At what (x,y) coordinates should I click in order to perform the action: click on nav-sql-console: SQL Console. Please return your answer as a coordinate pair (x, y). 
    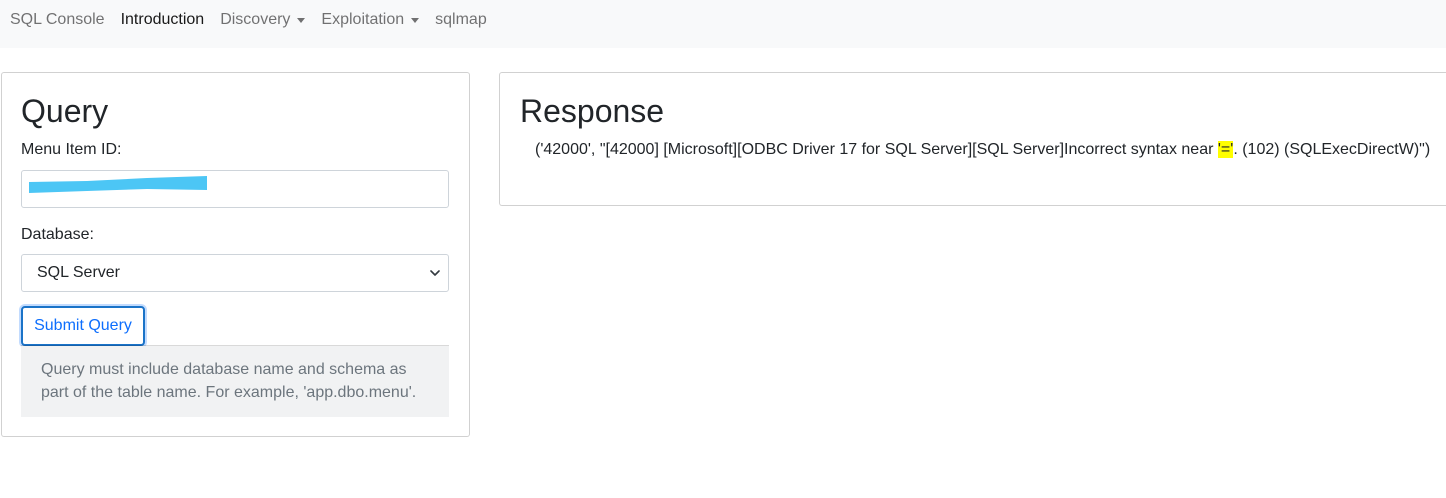
    Looking at the image, I should click on (57, 20).